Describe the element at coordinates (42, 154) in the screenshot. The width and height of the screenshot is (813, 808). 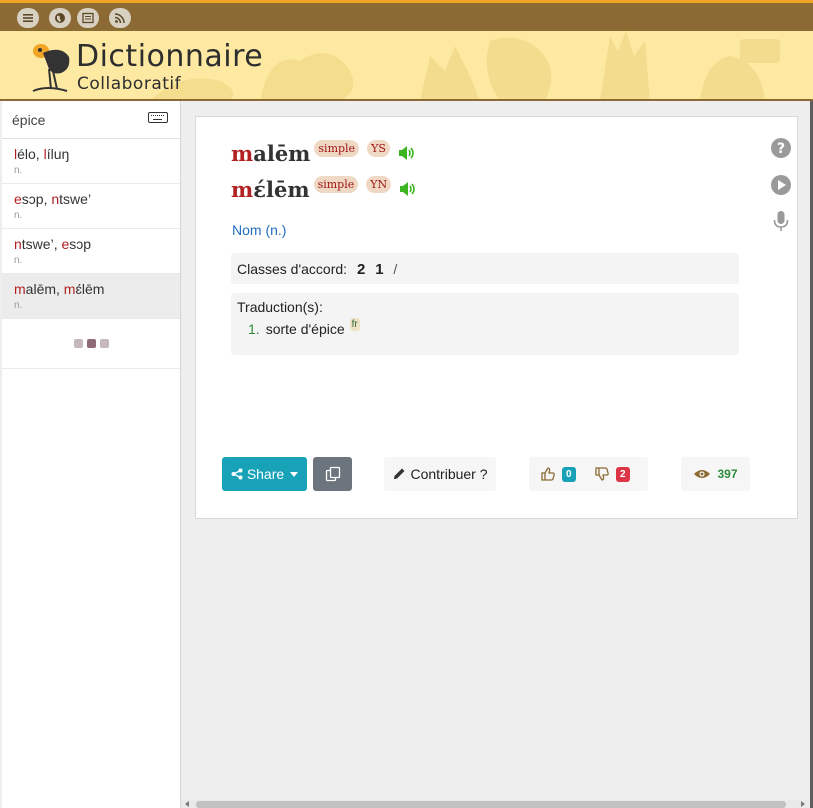
I see `entry-word: lélo, líluŋ` at that location.